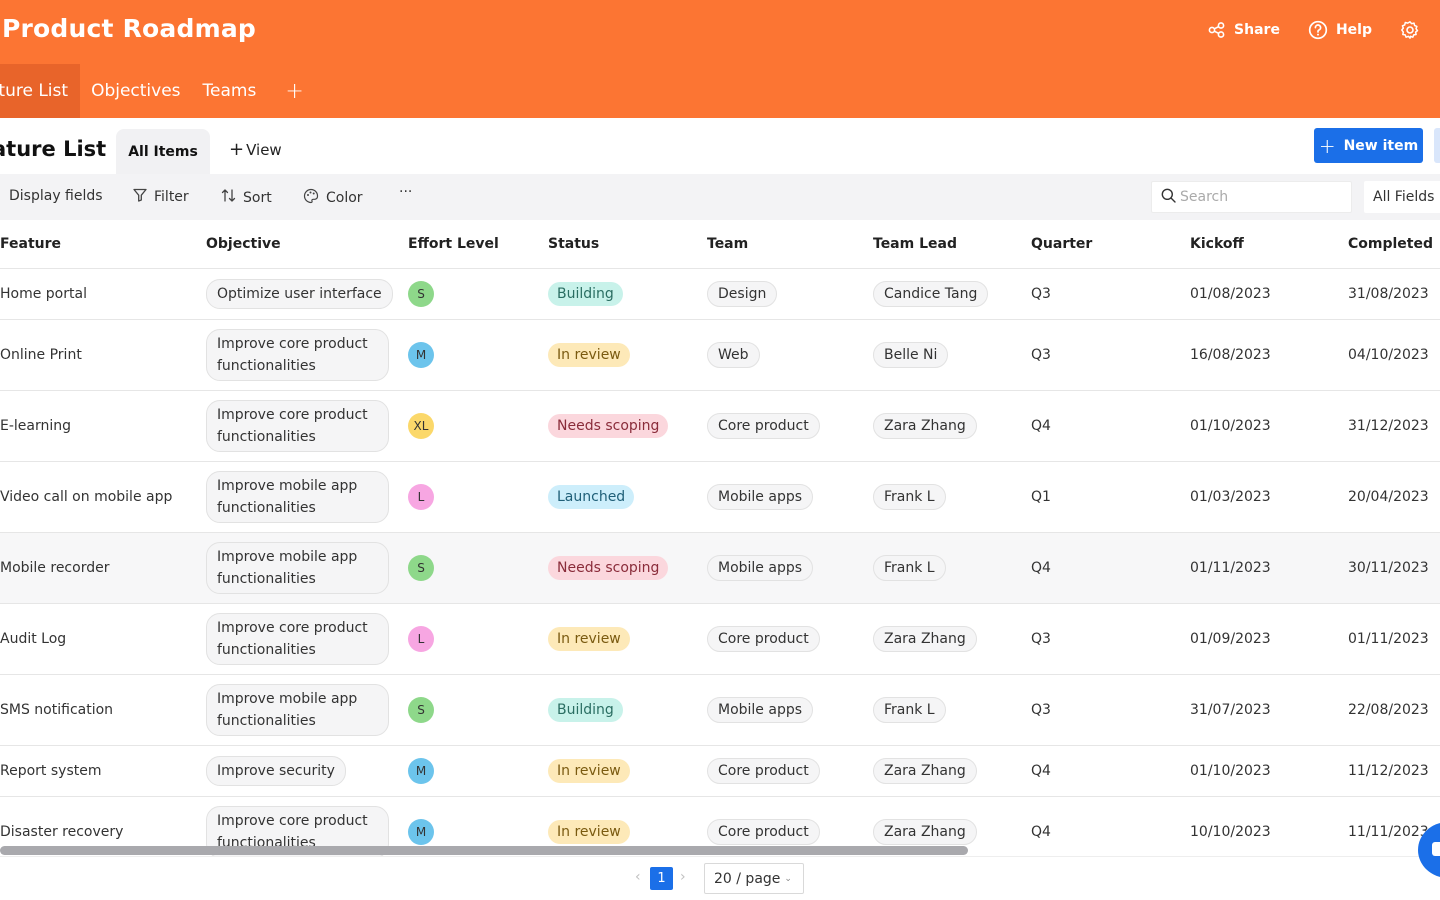  What do you see at coordinates (1269, 294) in the screenshot?
I see `kickoff-cell: 01/08/2023` at bounding box center [1269, 294].